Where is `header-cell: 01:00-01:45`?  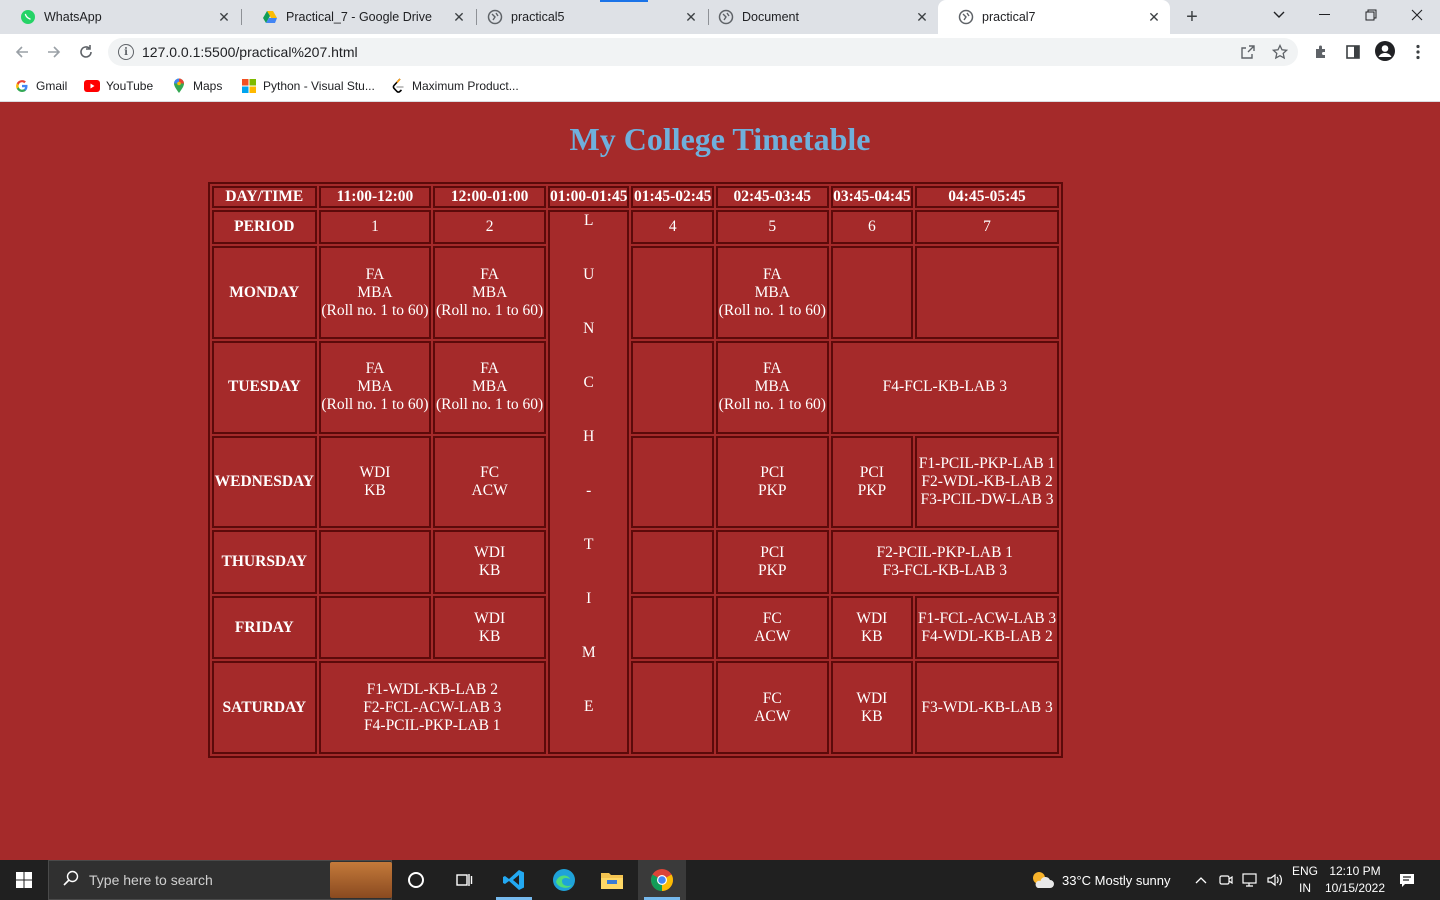 header-cell: 01:00-01:45 is located at coordinates (588, 197).